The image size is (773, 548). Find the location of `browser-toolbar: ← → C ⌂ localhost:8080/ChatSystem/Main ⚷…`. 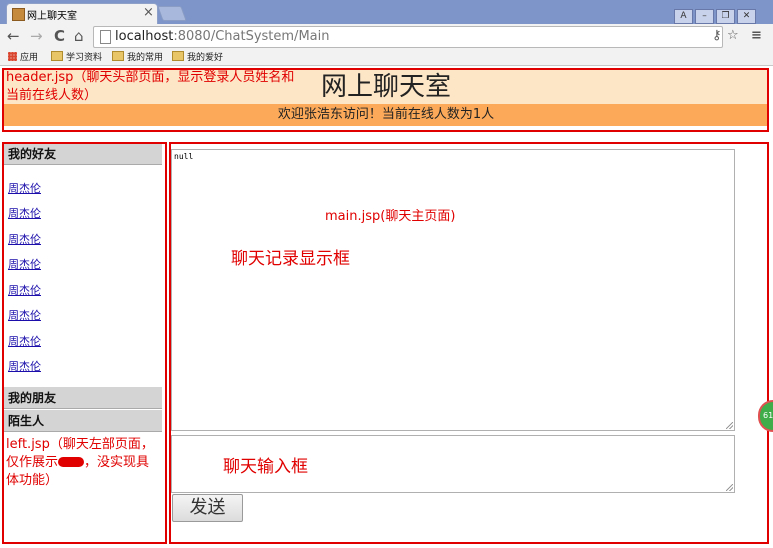

browser-toolbar: ← → C ⌂ localhost:8080/ChatSystem/Main ⚷… is located at coordinates (386, 36).